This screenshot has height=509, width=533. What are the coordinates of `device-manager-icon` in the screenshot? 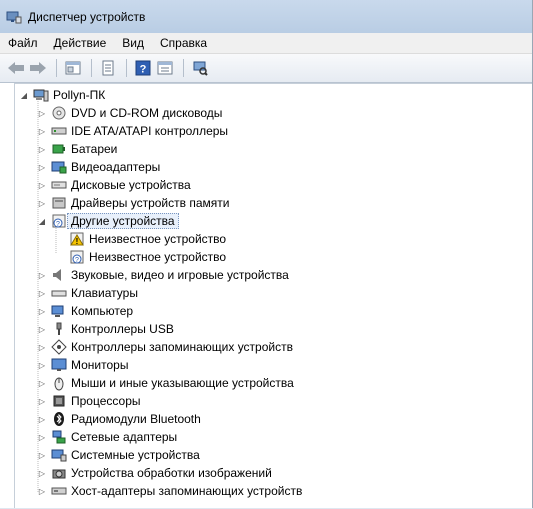 It's located at (14, 17).